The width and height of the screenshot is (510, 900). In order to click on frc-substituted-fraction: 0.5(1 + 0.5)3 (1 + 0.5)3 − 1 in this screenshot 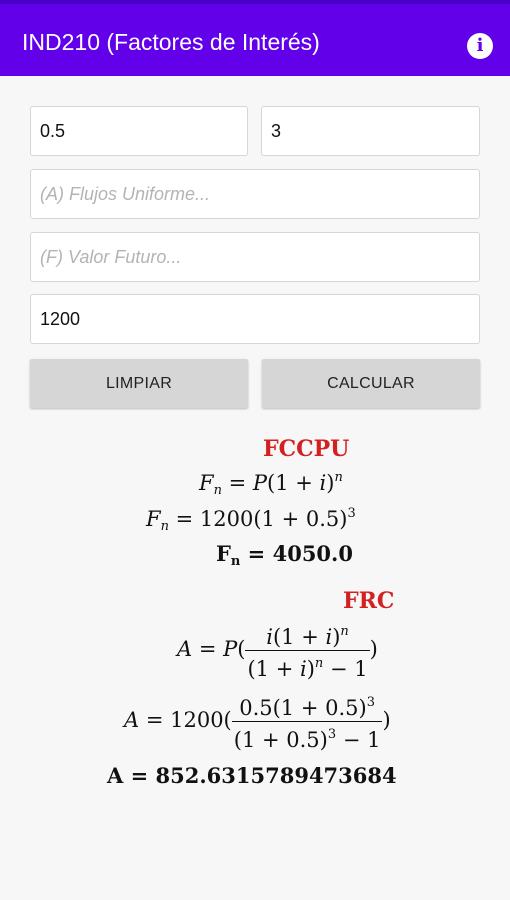, I will do `click(307, 721)`.